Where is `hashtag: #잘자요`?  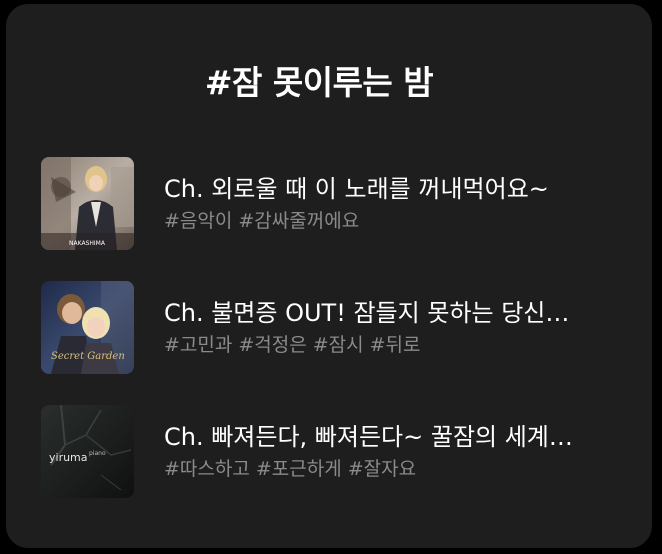
hashtag: #잘자요 is located at coordinates (382, 469).